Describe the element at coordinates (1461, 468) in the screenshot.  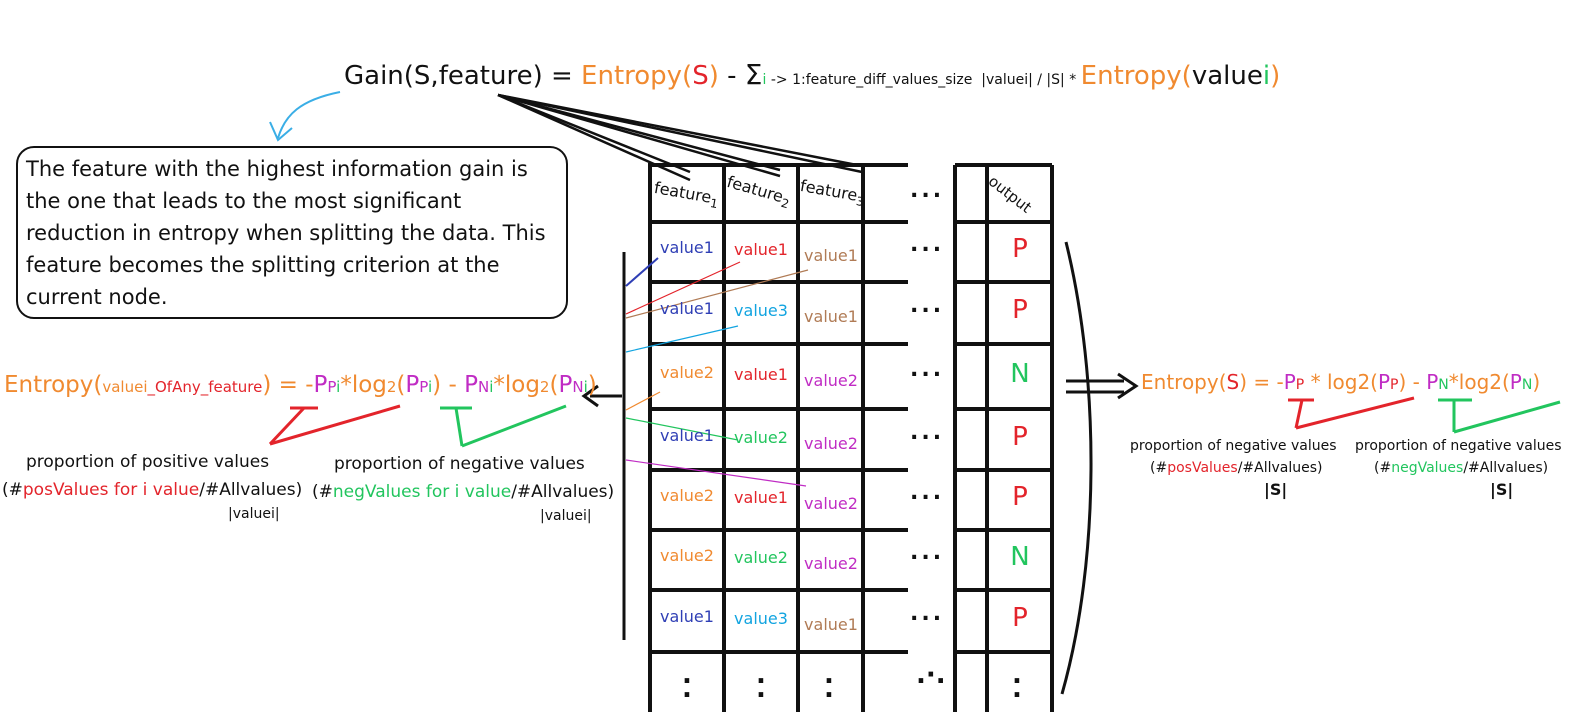
I see `s-right-formula: (#negValues/#Allvalues)` at that location.